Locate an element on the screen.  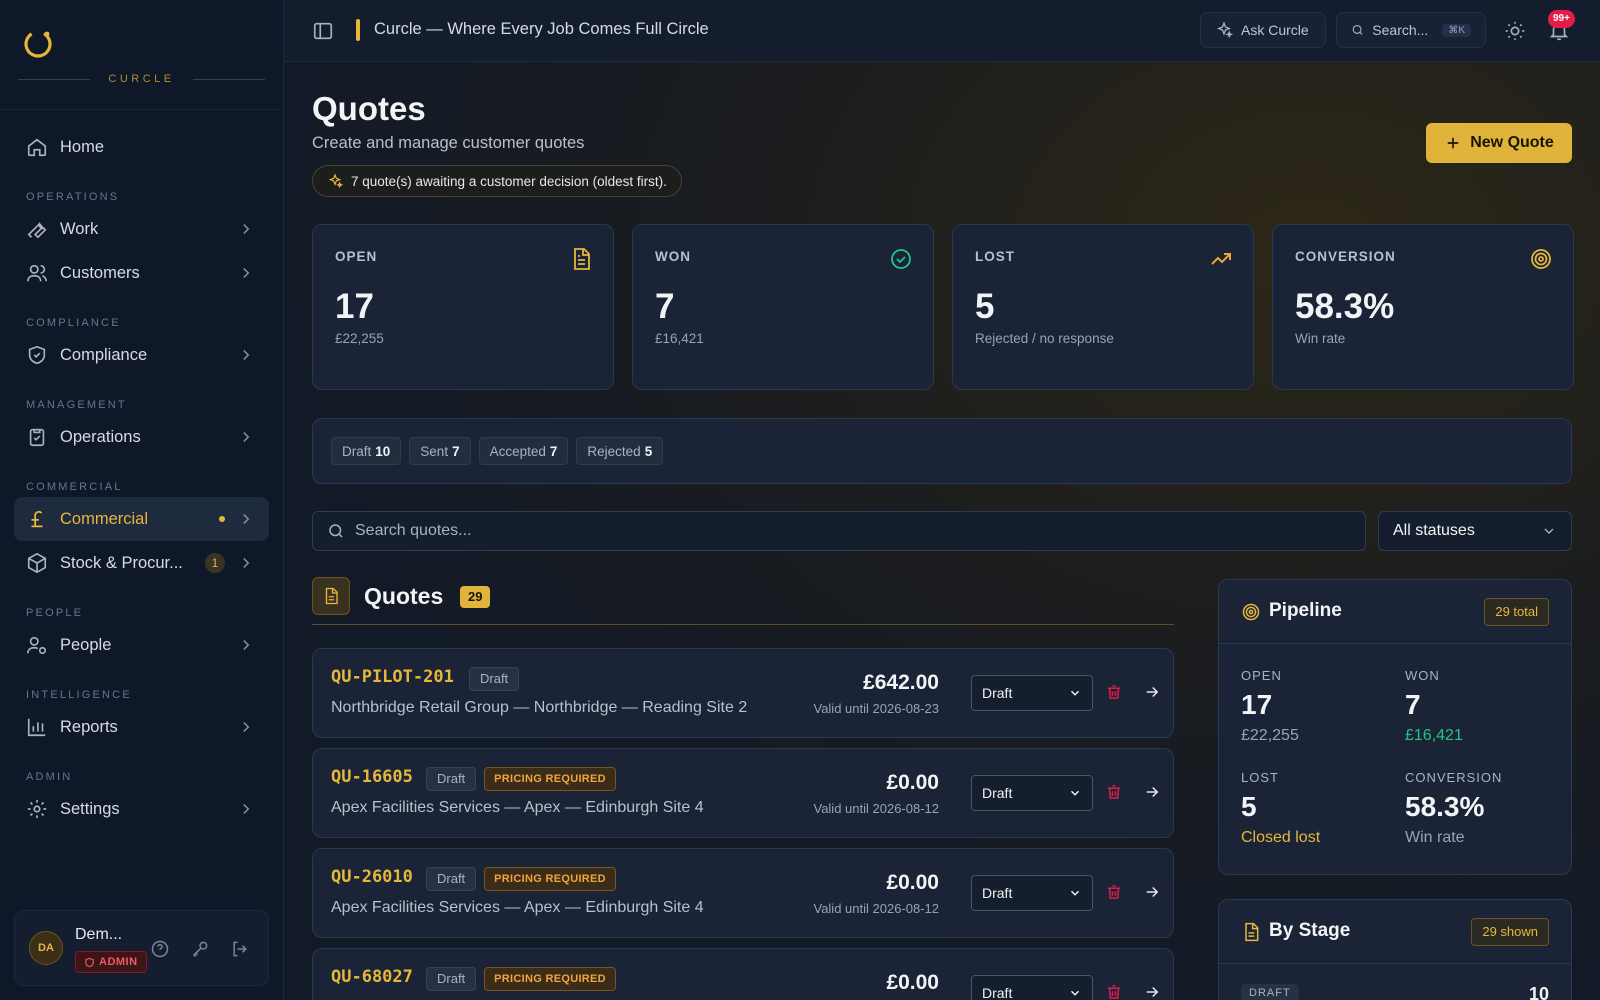
sidebar-item-label: Settings is located at coordinates (90, 808).